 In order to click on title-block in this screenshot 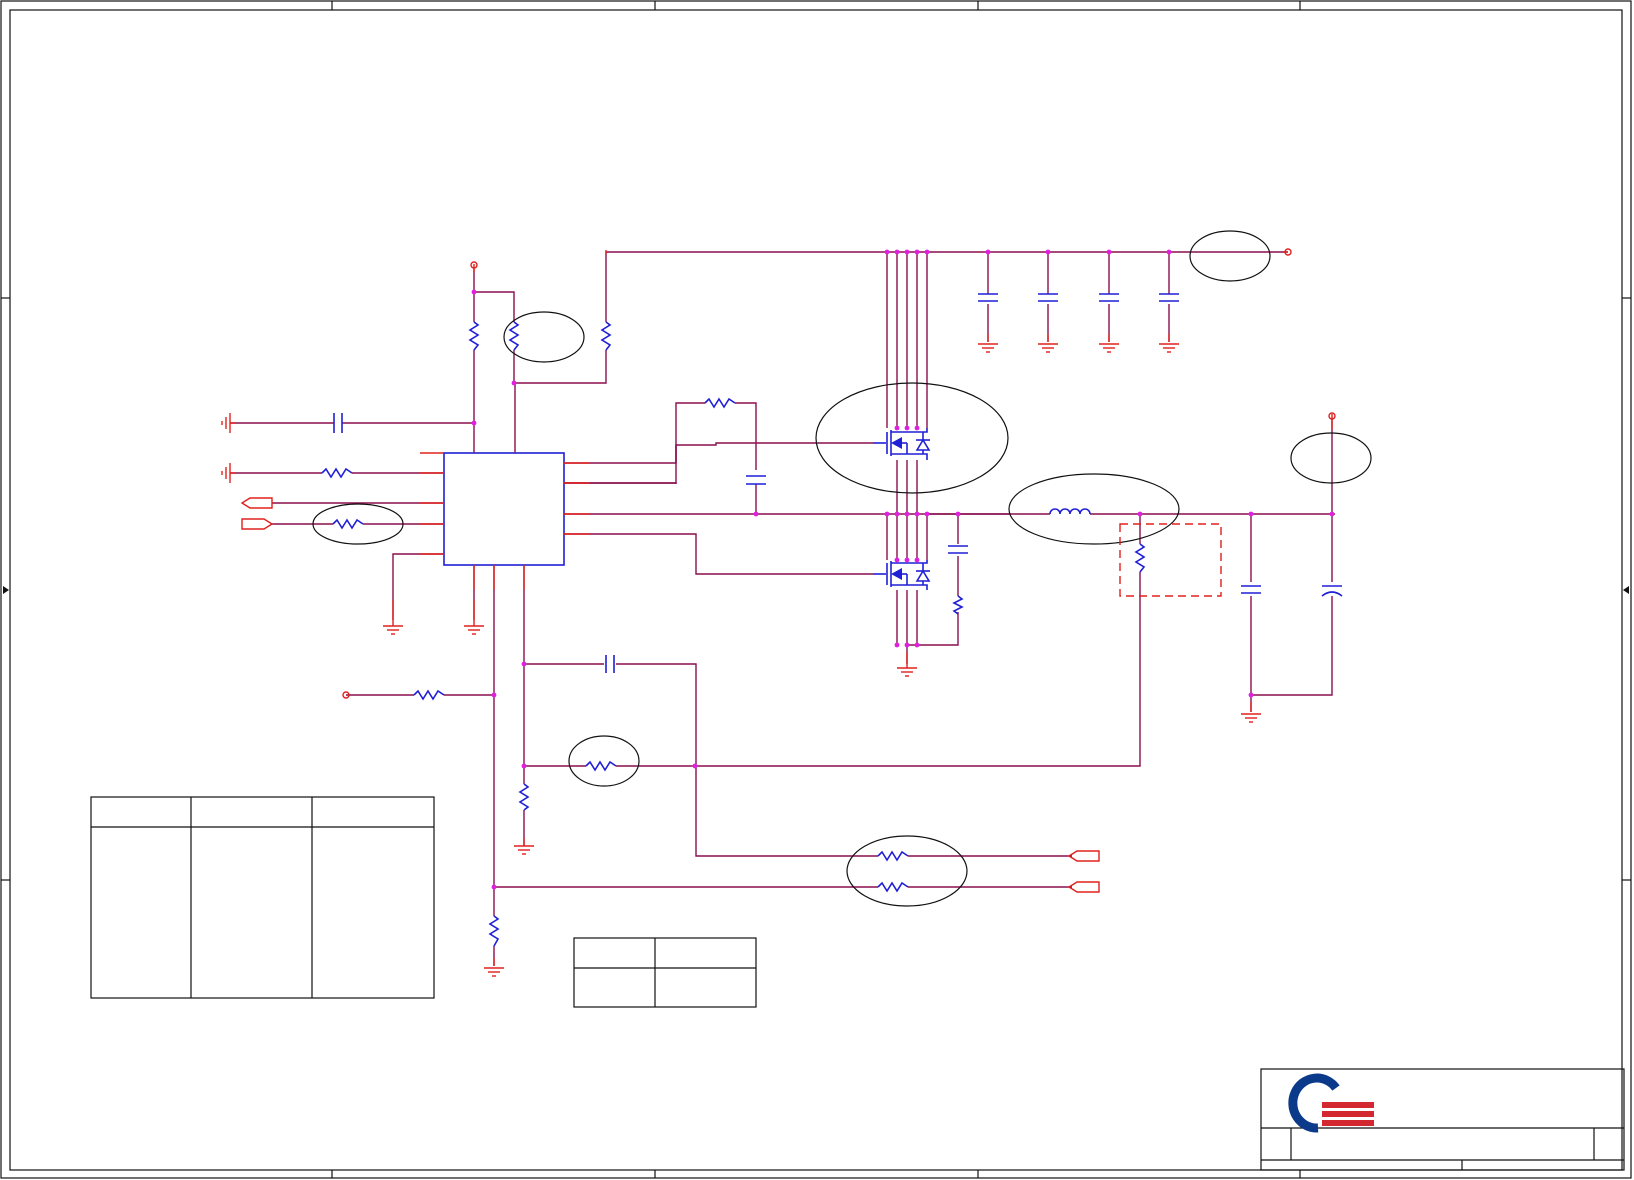, I will do `click(1442, 1119)`.